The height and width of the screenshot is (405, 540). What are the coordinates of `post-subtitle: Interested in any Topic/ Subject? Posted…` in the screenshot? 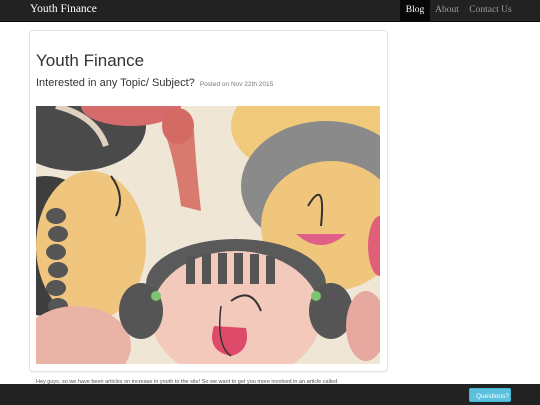 It's located at (154, 83).